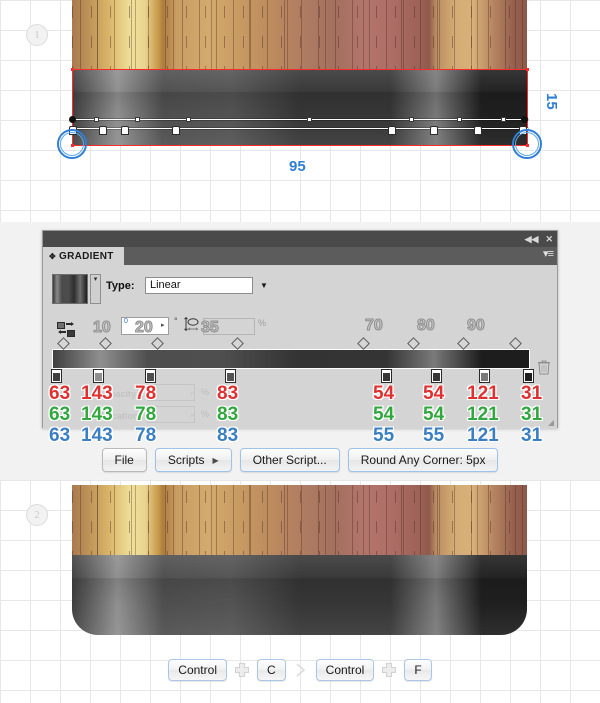 The image size is (600, 703). I want to click on gradient-swatch-preview, so click(70, 289).